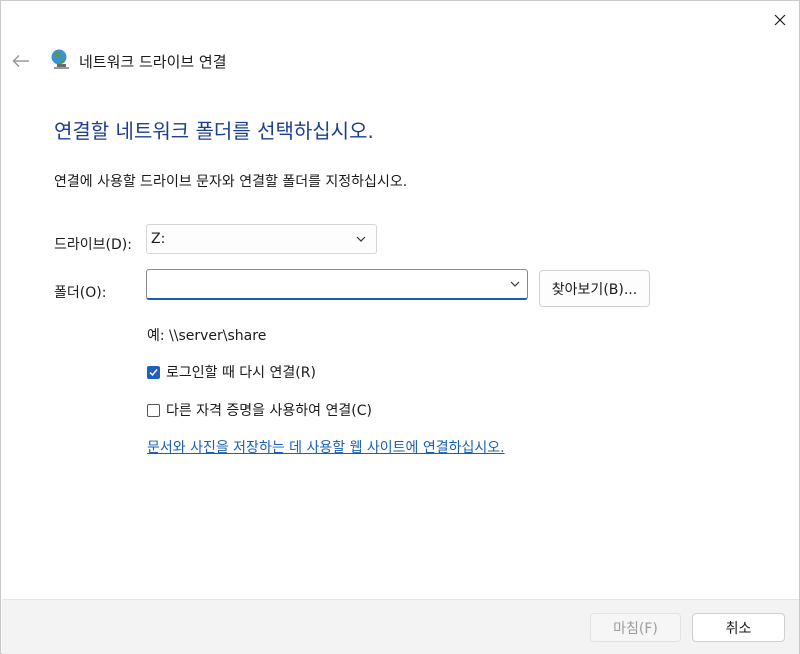 The height and width of the screenshot is (654, 800). Describe the element at coordinates (158, 239) in the screenshot. I see `drive-select-value: Z:` at that location.